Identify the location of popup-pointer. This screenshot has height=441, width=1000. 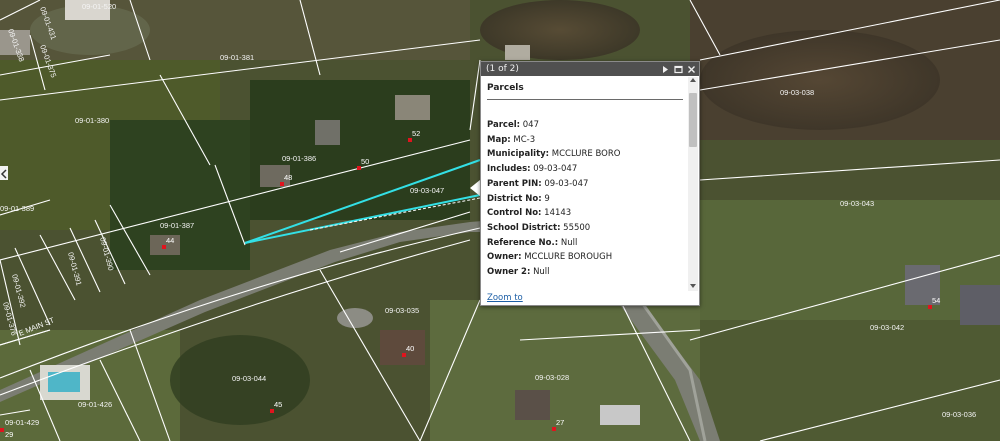
(475, 188).